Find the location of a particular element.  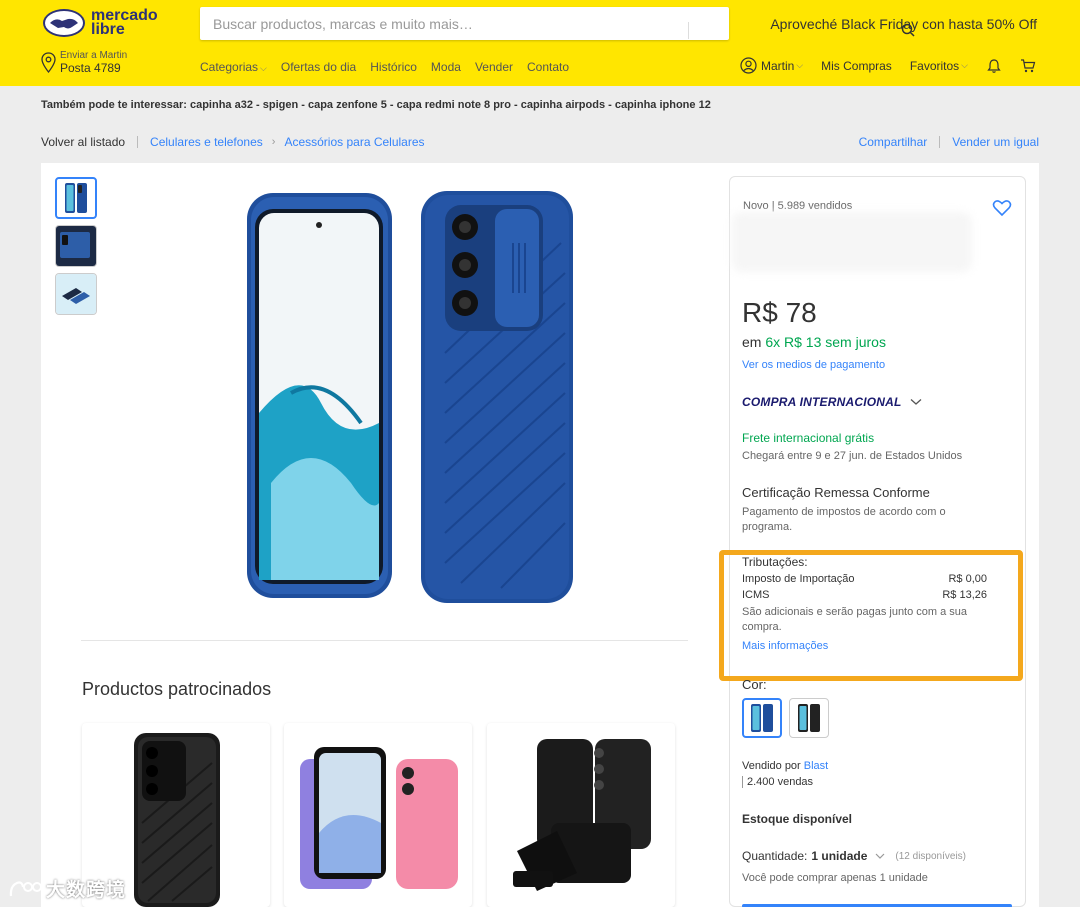

international-purchase-toggle: COMPRA INTERNACIONAL is located at coordinates (832, 402).